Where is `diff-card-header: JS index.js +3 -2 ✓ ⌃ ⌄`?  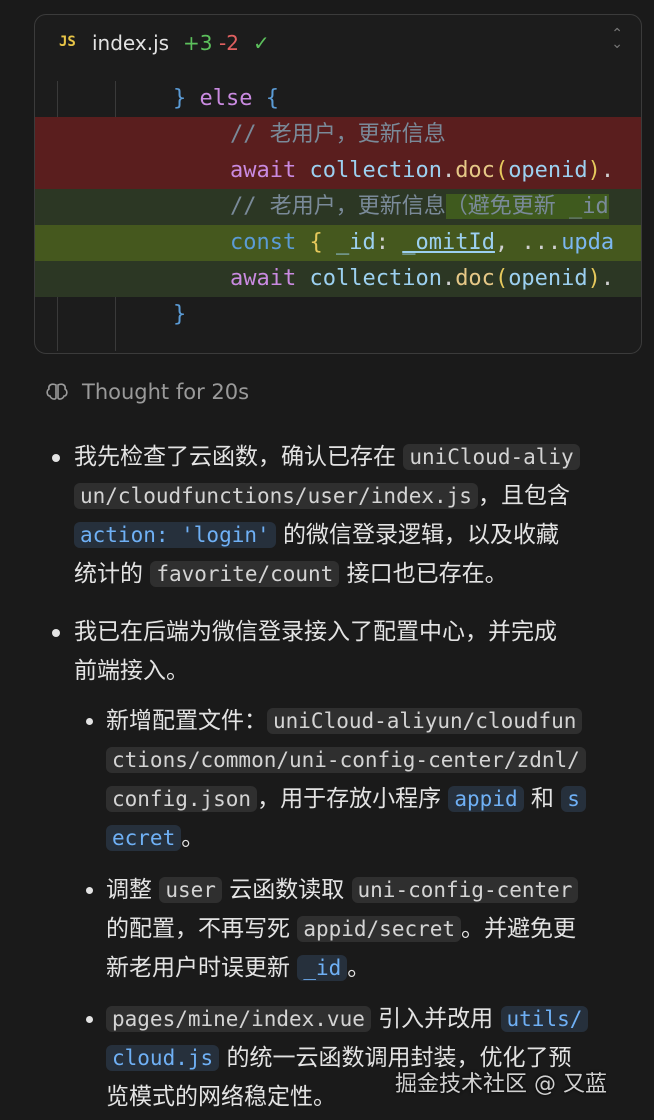
diff-card-header: JS index.js +3 -2 ✓ ⌃ ⌄ is located at coordinates (338, 43).